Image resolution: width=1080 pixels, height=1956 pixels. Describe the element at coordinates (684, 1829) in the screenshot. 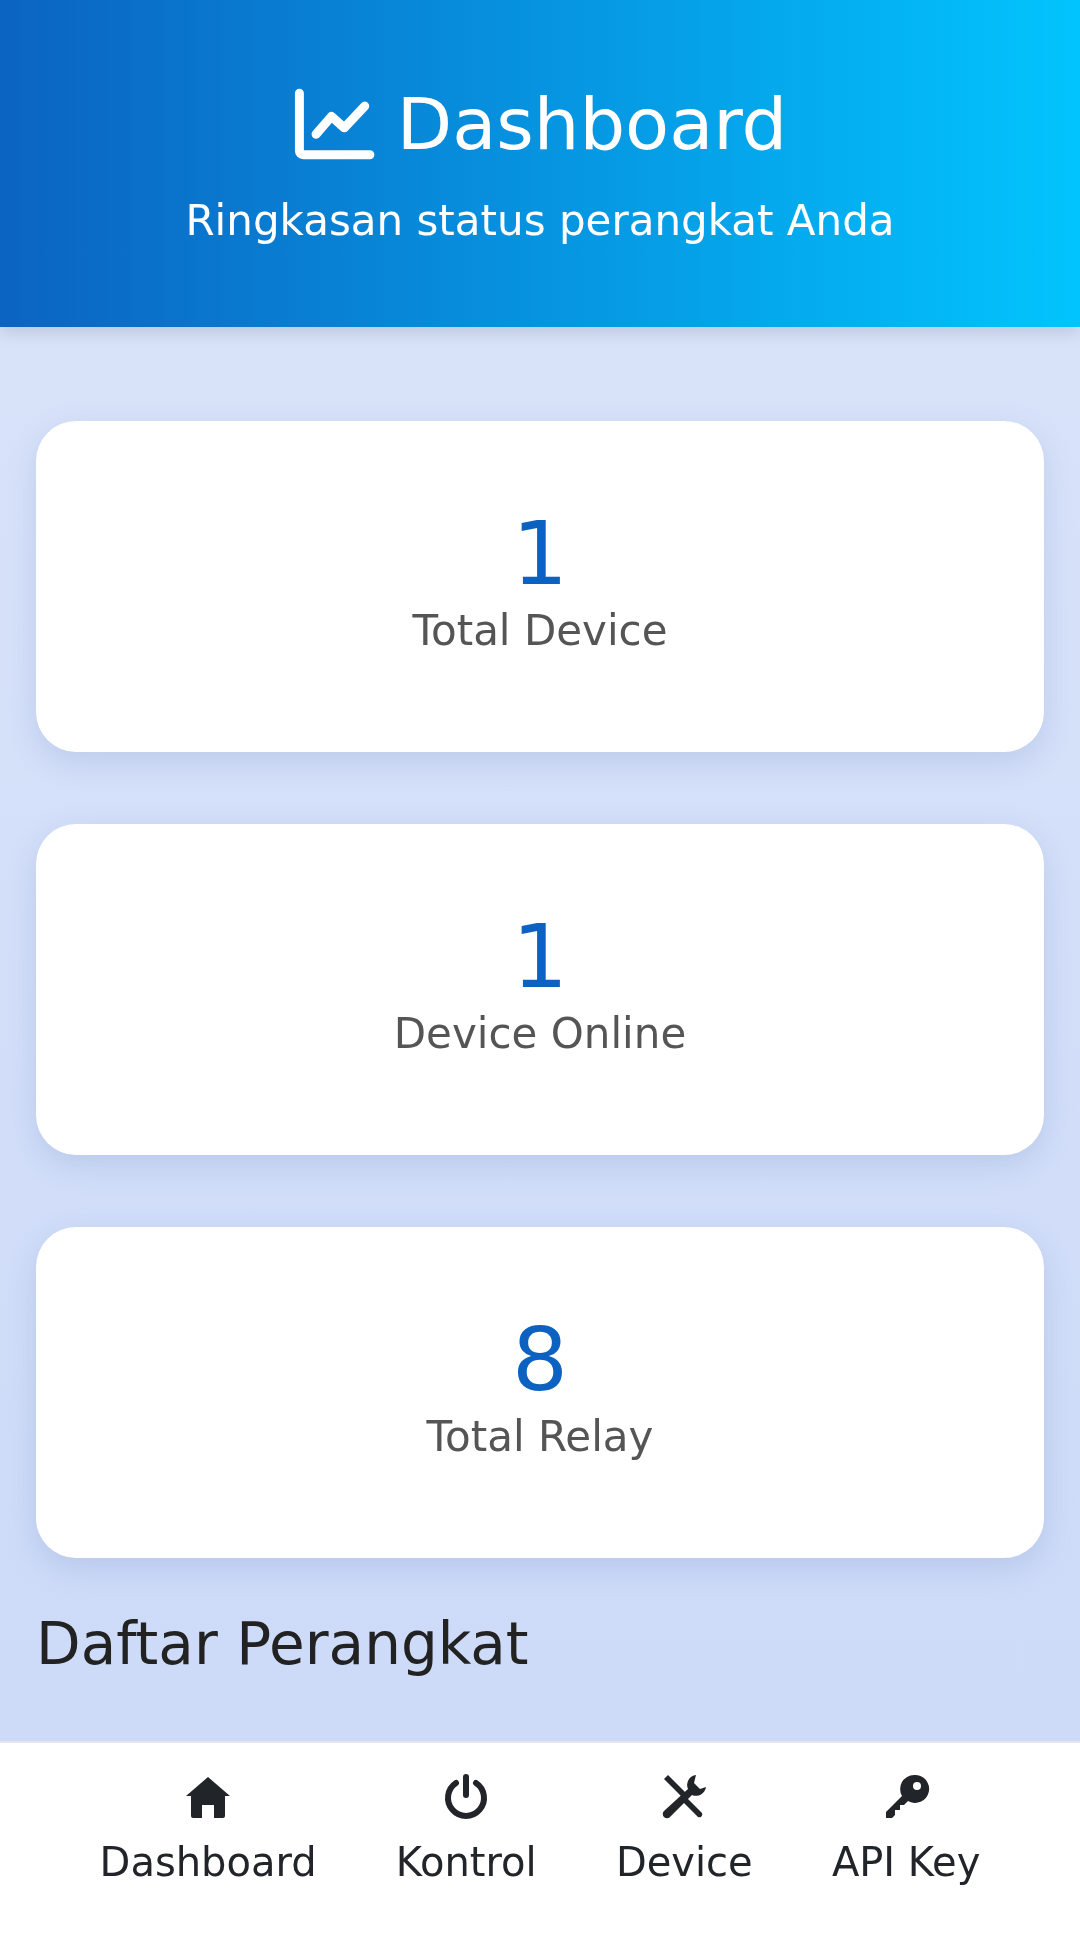

I see `nav-item: Device` at that location.